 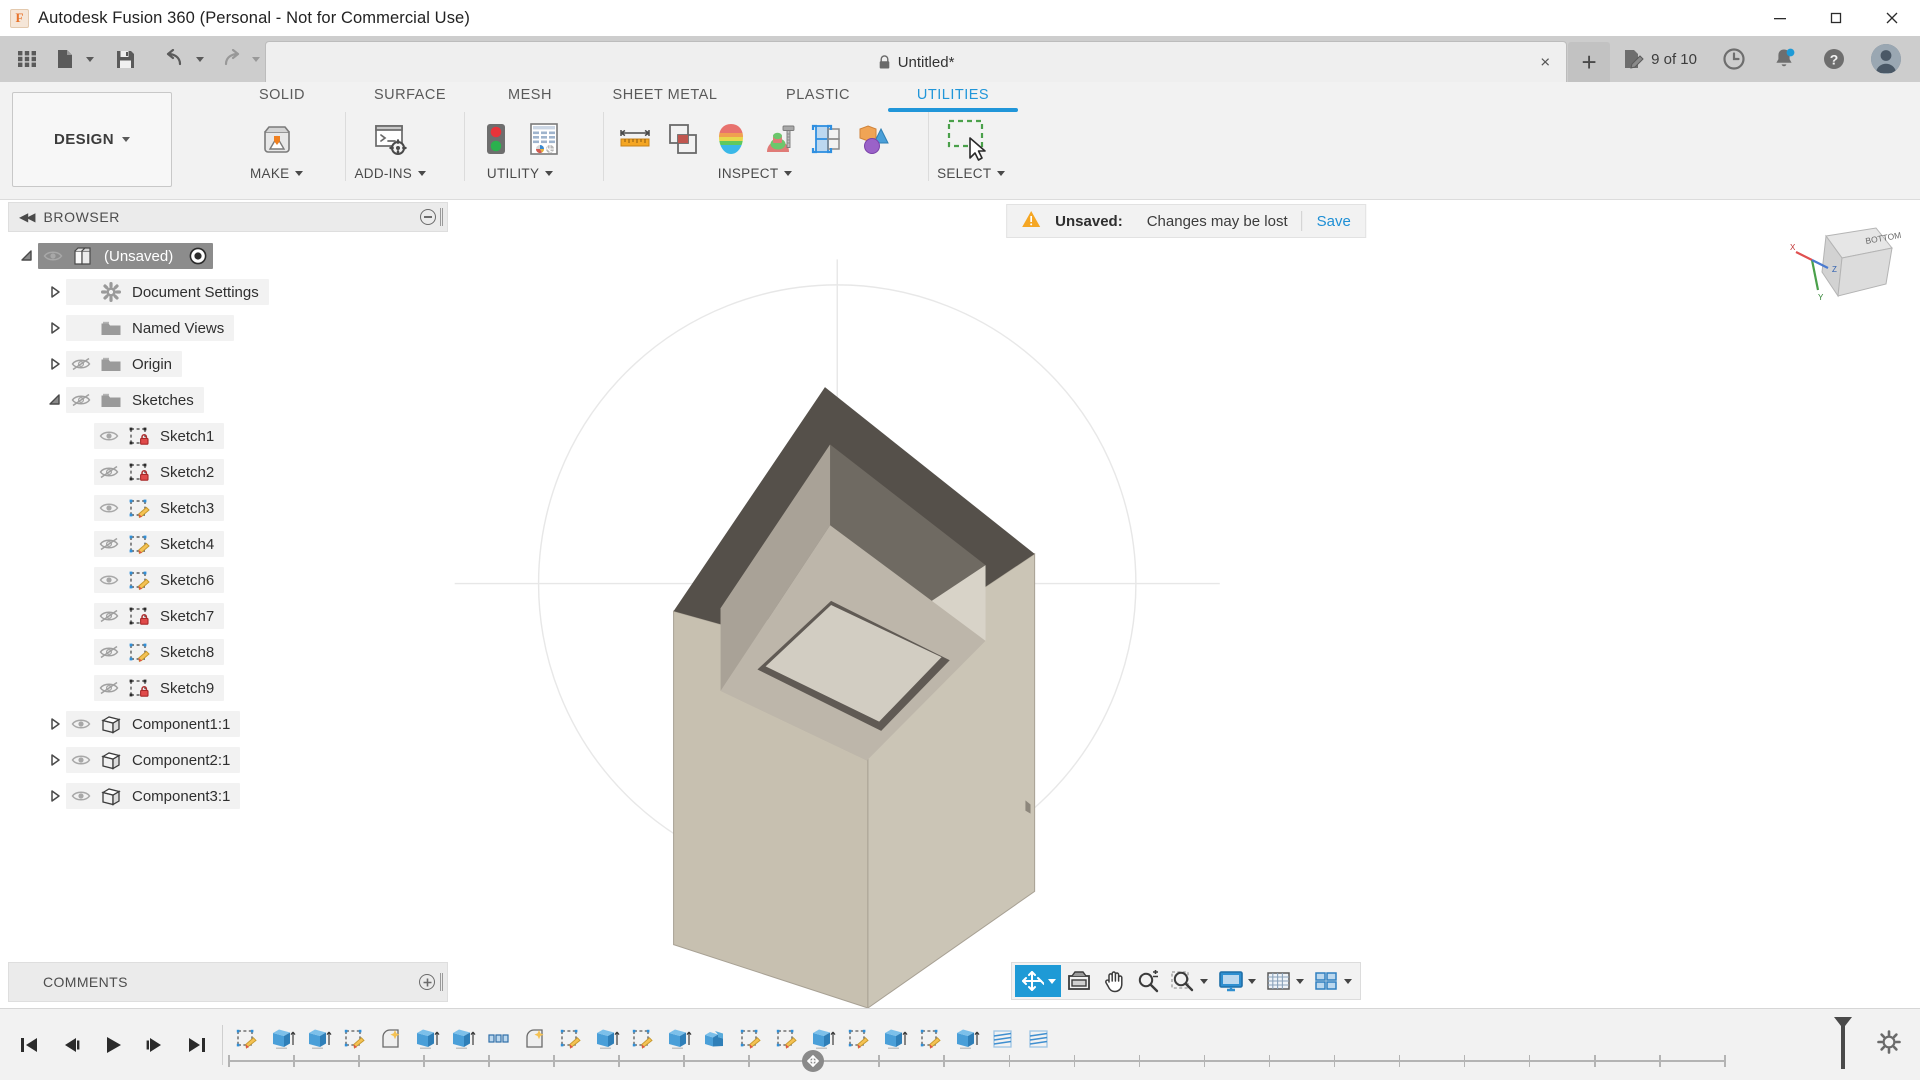 What do you see at coordinates (155, 1045) in the screenshot?
I see `step-forward-button` at bounding box center [155, 1045].